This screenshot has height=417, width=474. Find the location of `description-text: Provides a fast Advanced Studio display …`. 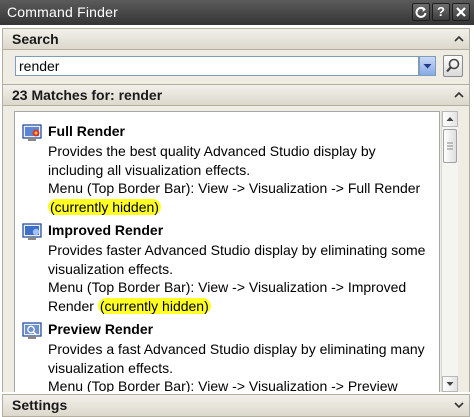

description-text: Provides a fast Advanced Studio display … is located at coordinates (236, 358).